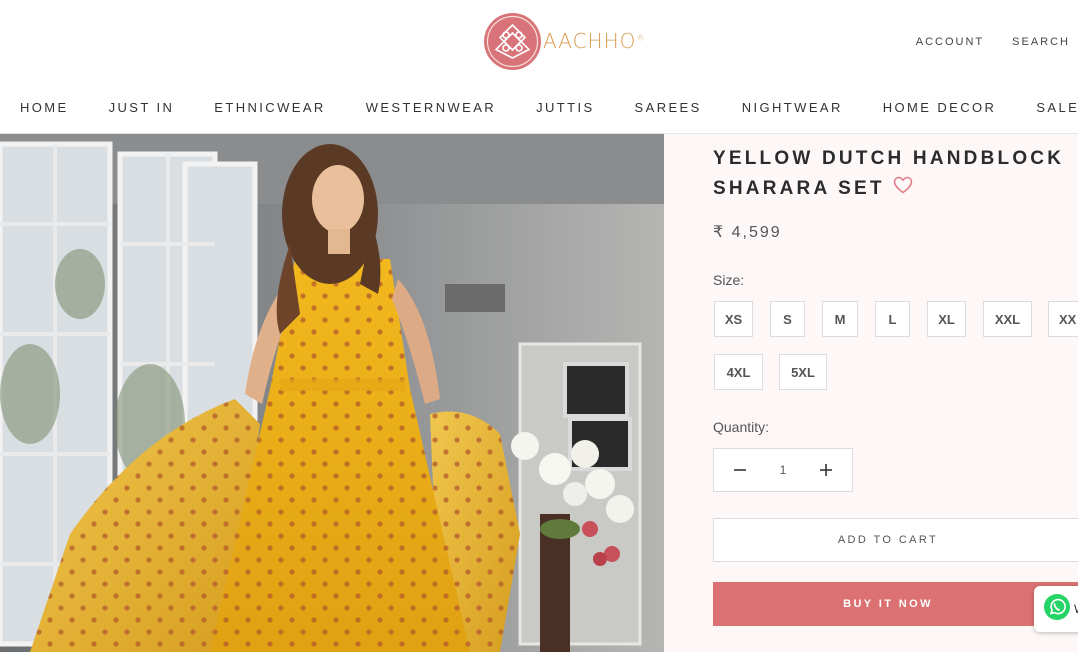  What do you see at coordinates (799, 189) in the screenshot?
I see `product-title-line-2-text: SHARARA SET` at bounding box center [799, 189].